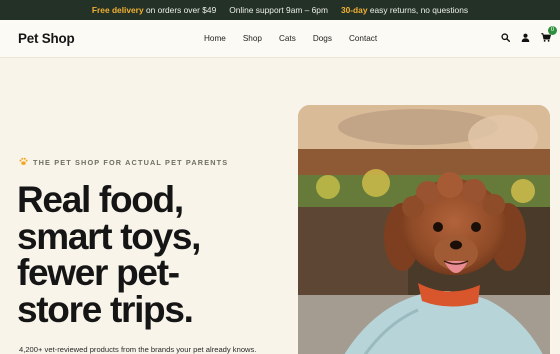 The height and width of the screenshot is (354, 560). I want to click on cart-count-badge: 0, so click(552, 30).